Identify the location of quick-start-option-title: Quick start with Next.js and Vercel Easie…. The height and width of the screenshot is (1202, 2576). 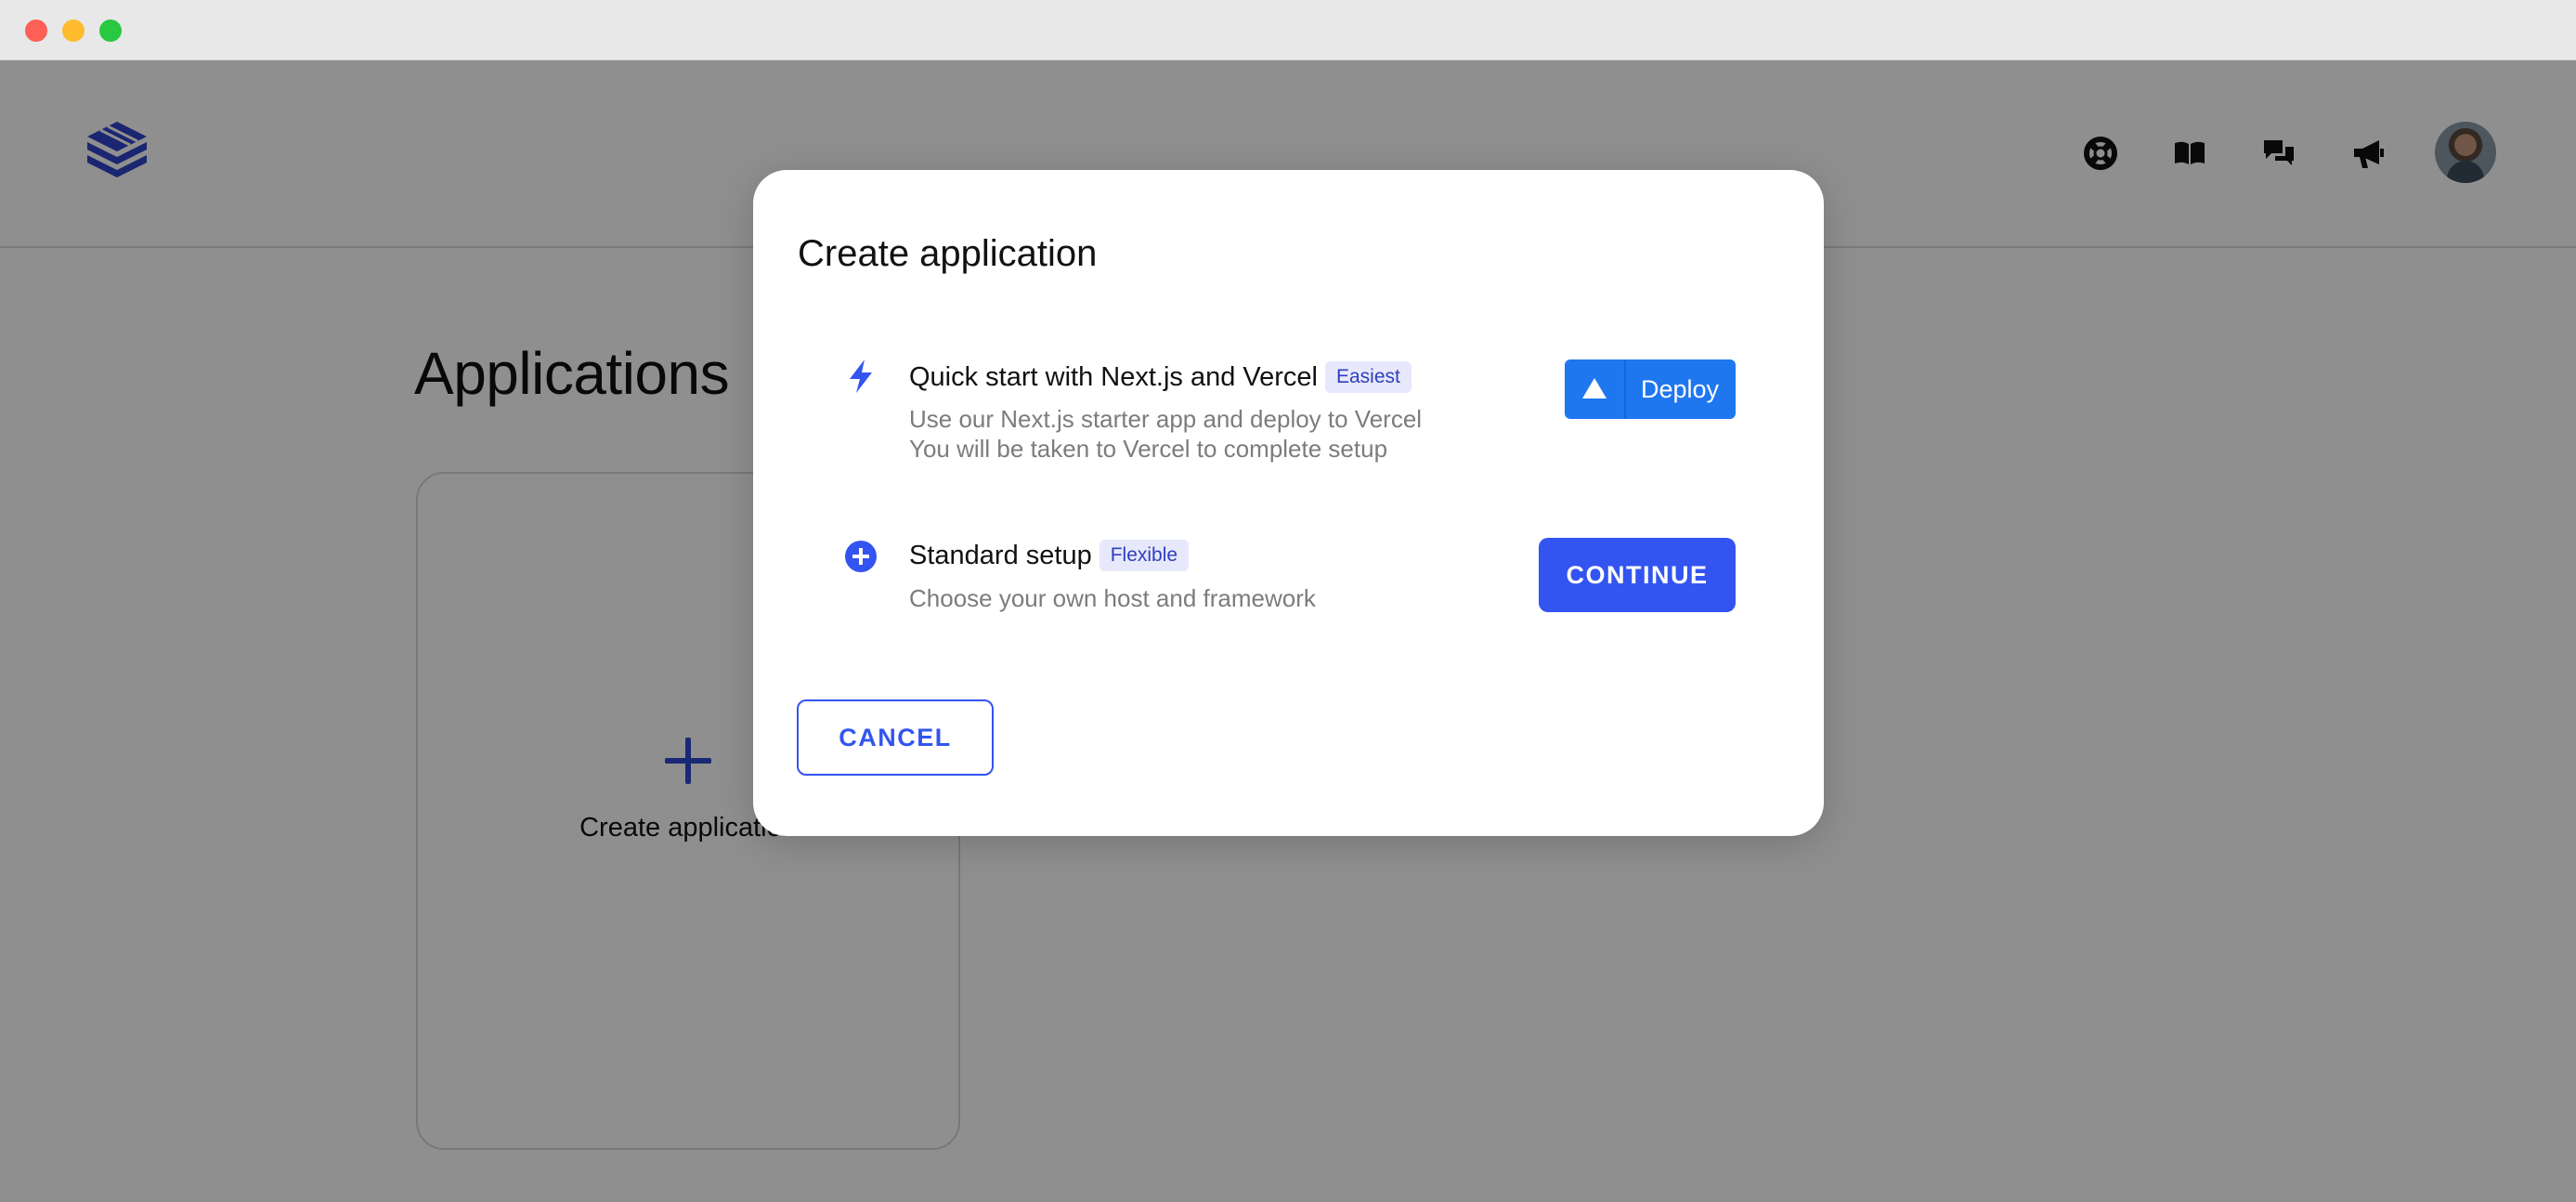
(1160, 377).